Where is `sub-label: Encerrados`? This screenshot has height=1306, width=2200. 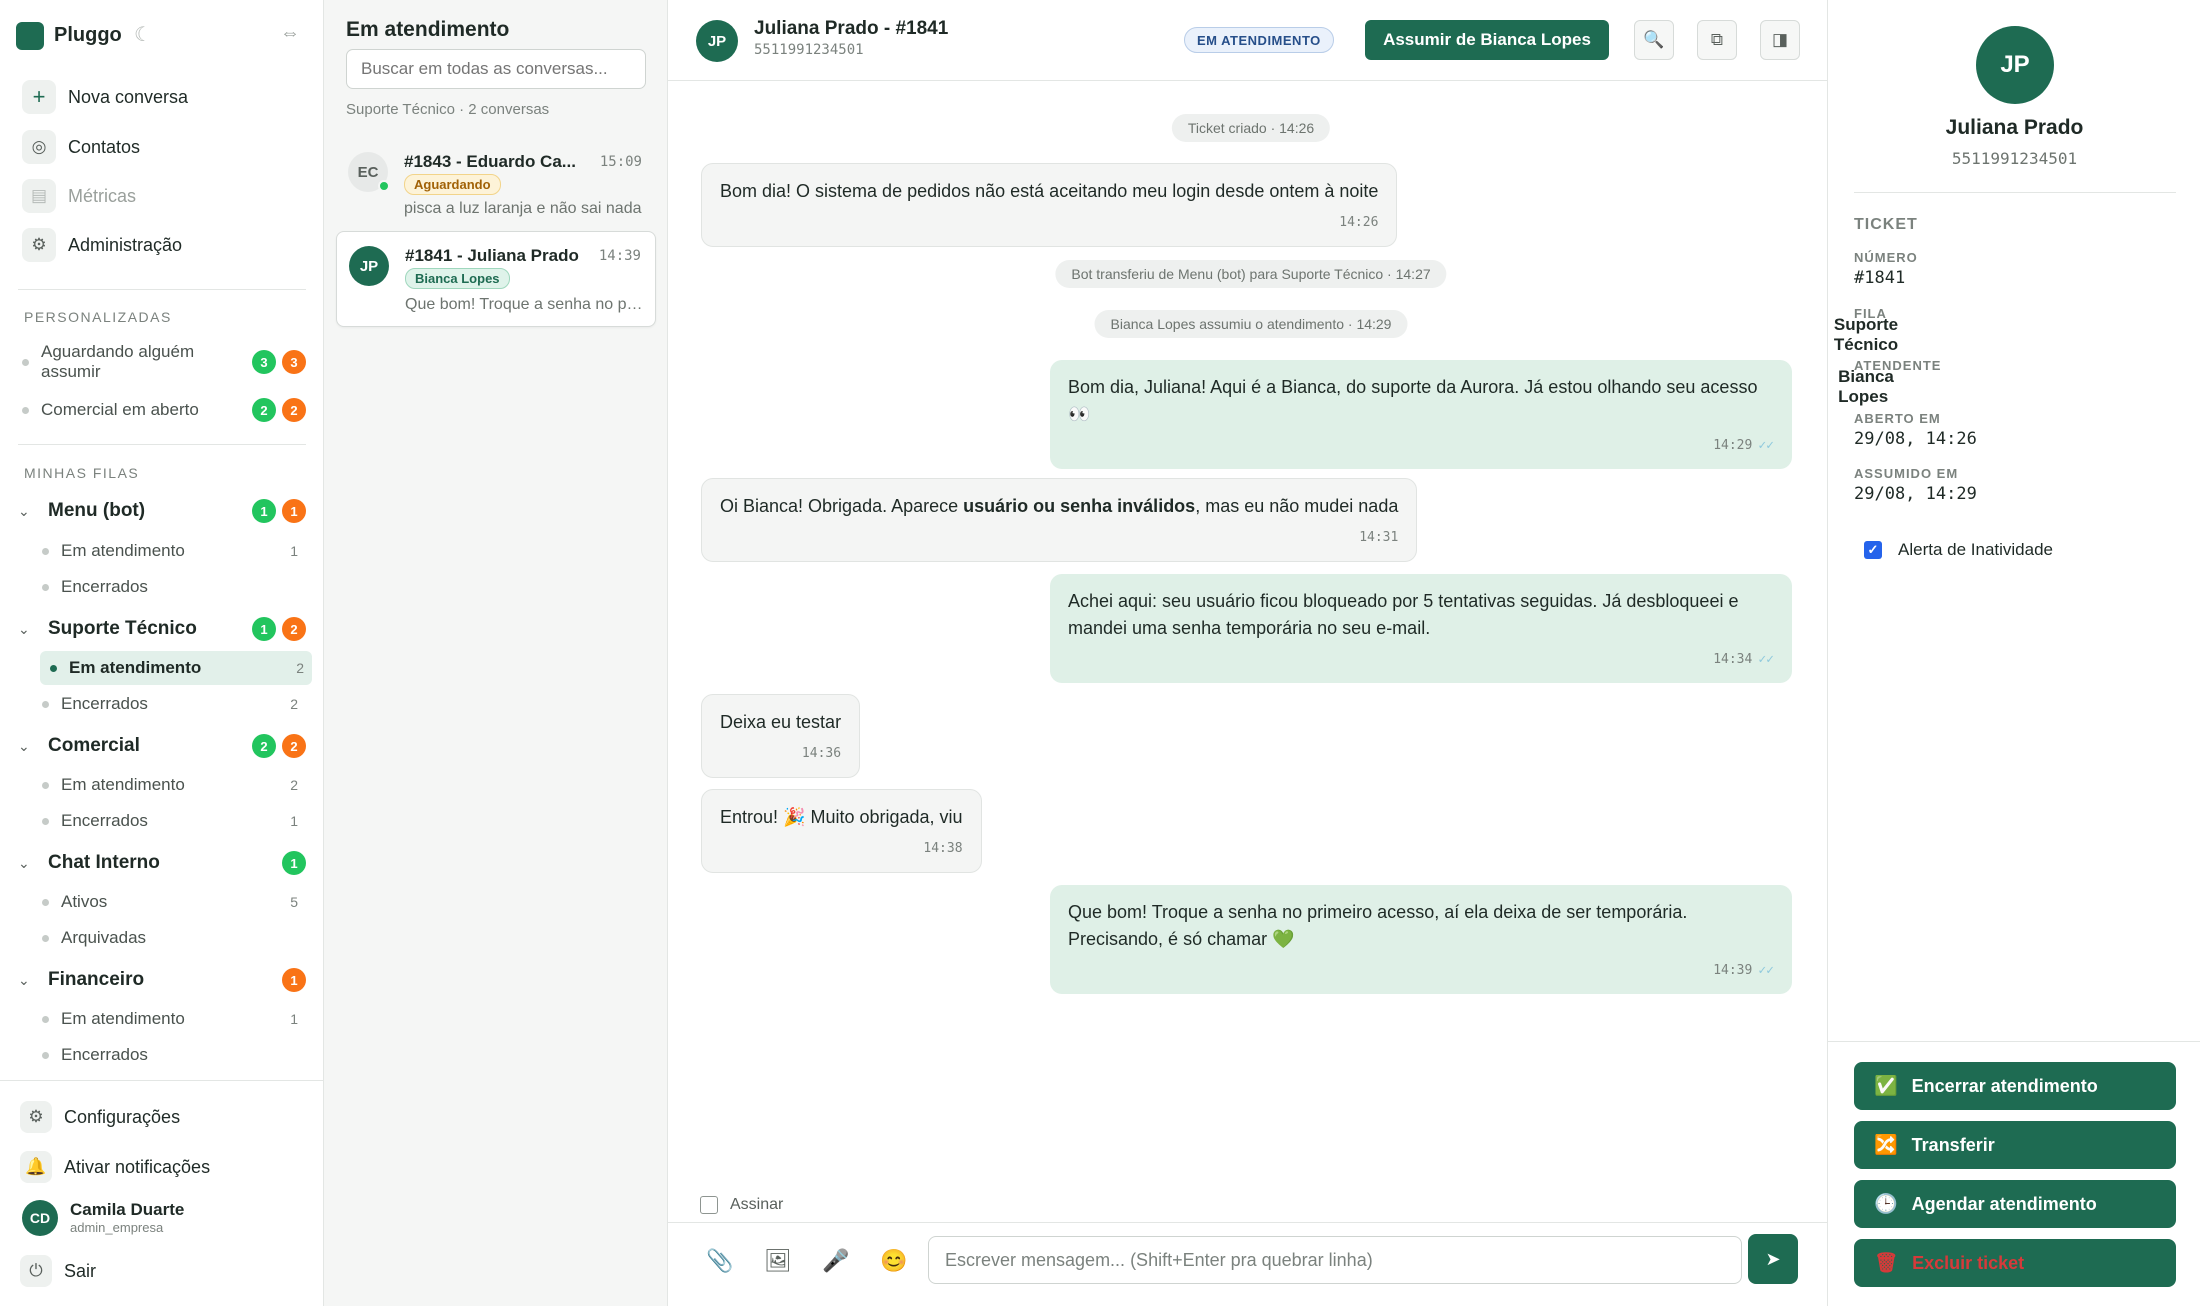 sub-label: Encerrados is located at coordinates (104, 820).